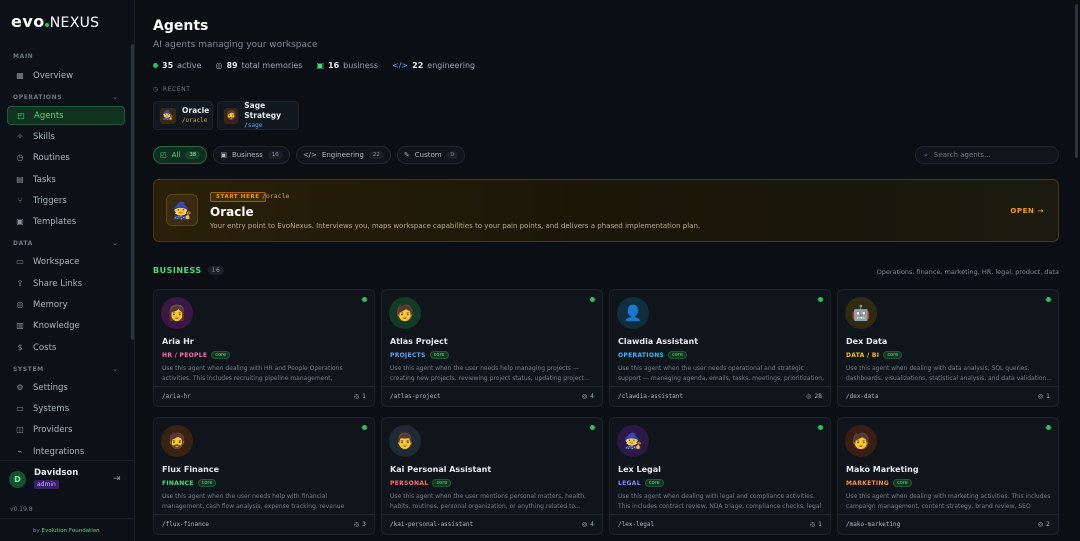  Describe the element at coordinates (49, 115) in the screenshot. I see `sidebar-item-label: Agents` at that location.